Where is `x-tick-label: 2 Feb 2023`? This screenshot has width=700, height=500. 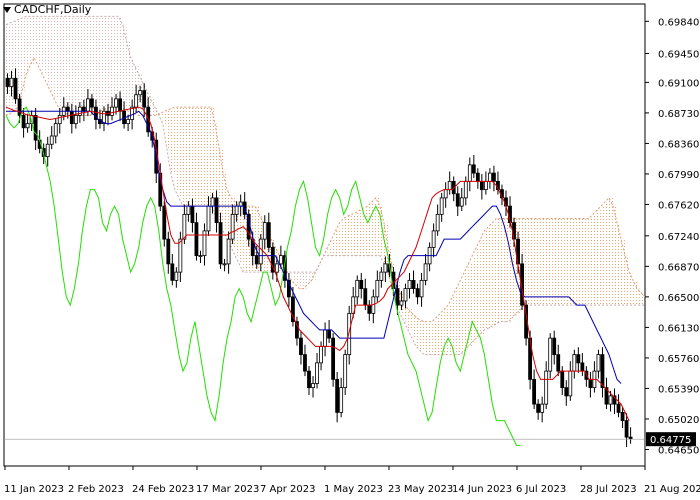
x-tick-label: 2 Feb 2023 is located at coordinates (96, 489).